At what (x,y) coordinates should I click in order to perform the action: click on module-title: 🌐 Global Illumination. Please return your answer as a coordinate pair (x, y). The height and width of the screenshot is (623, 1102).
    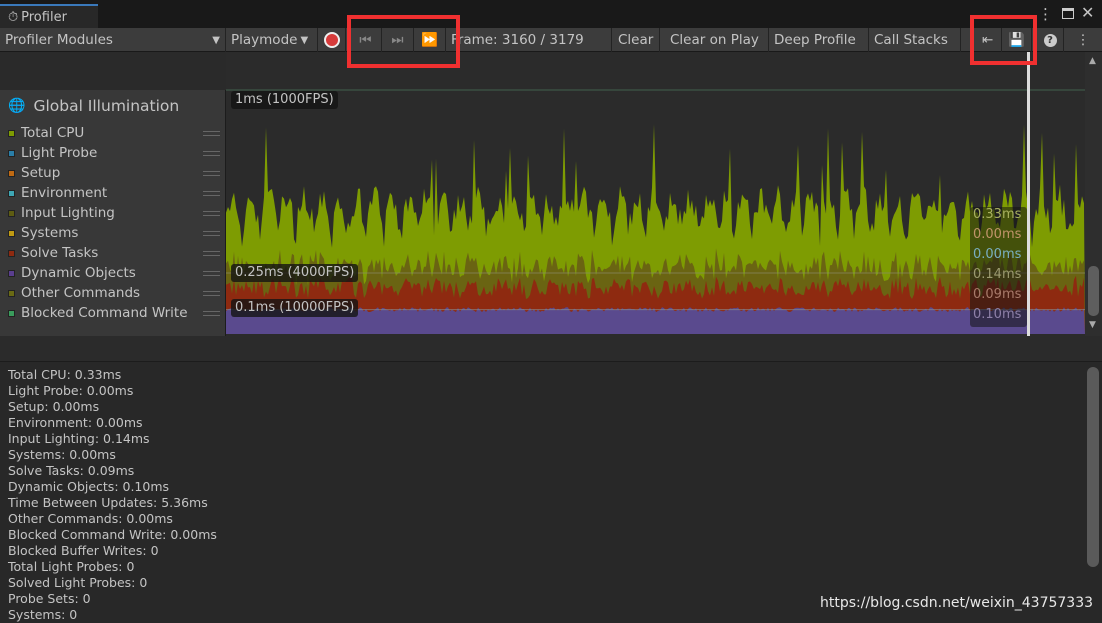
    Looking at the image, I should click on (94, 106).